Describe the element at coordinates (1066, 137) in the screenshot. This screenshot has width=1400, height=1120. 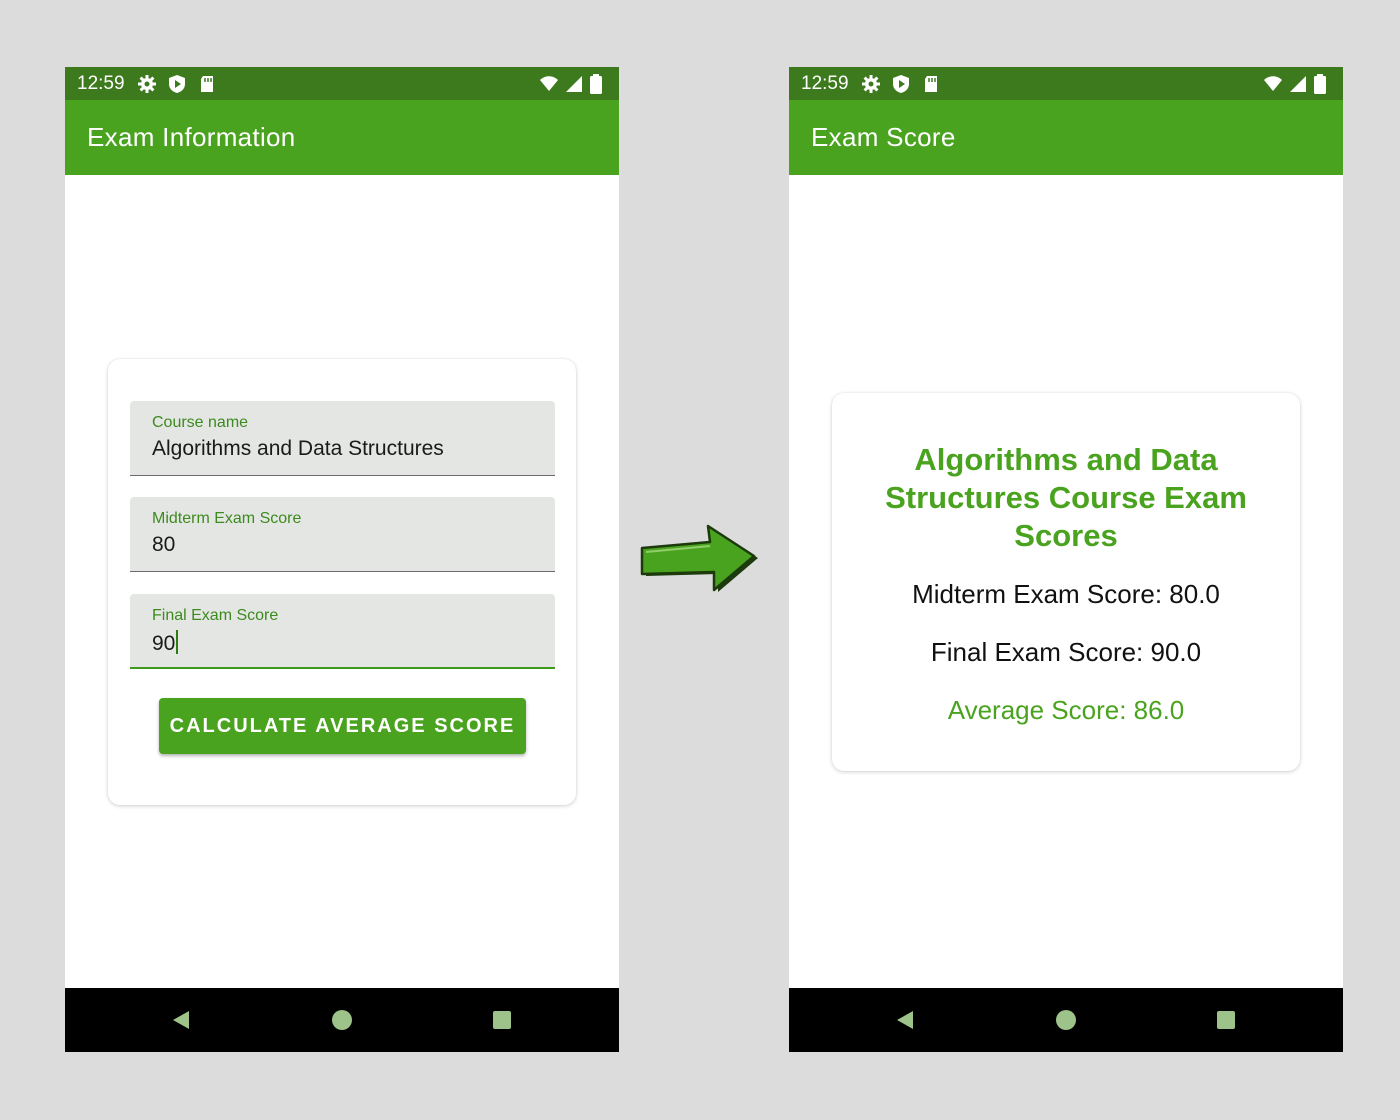
I see `app-bar: Exam Score` at that location.